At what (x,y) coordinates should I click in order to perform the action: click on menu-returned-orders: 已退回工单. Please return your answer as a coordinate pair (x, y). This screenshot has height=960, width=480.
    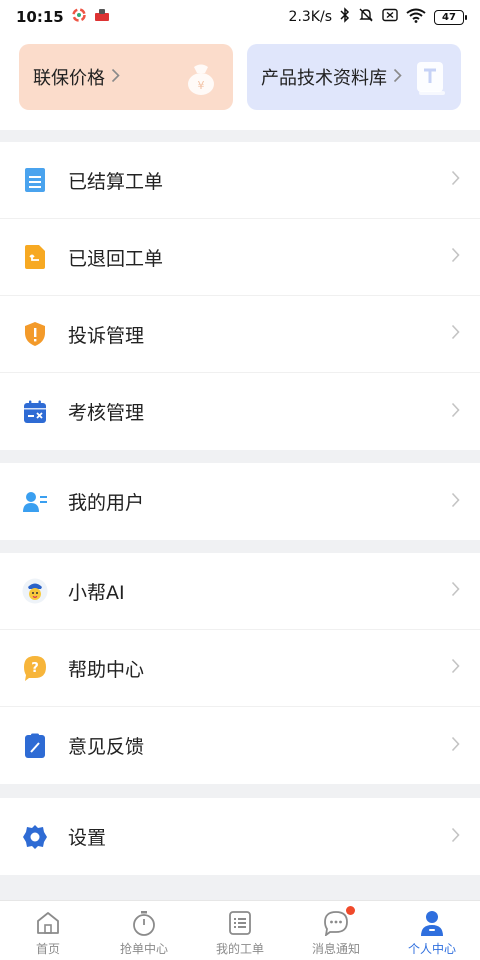
    Looking at the image, I should click on (240, 257).